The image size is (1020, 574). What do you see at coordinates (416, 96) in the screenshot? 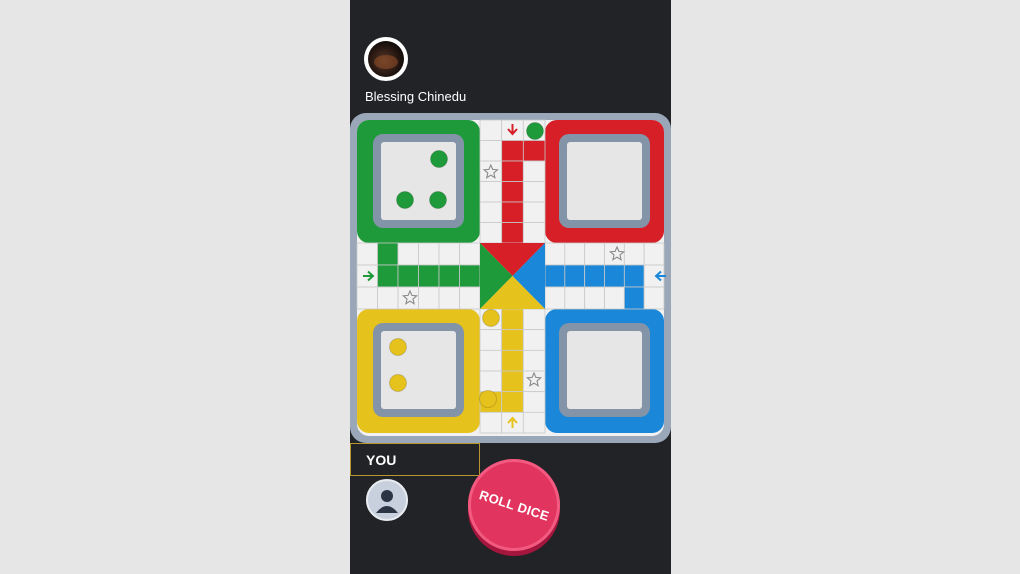
I see `opponent-name: Blessing Chinedu` at bounding box center [416, 96].